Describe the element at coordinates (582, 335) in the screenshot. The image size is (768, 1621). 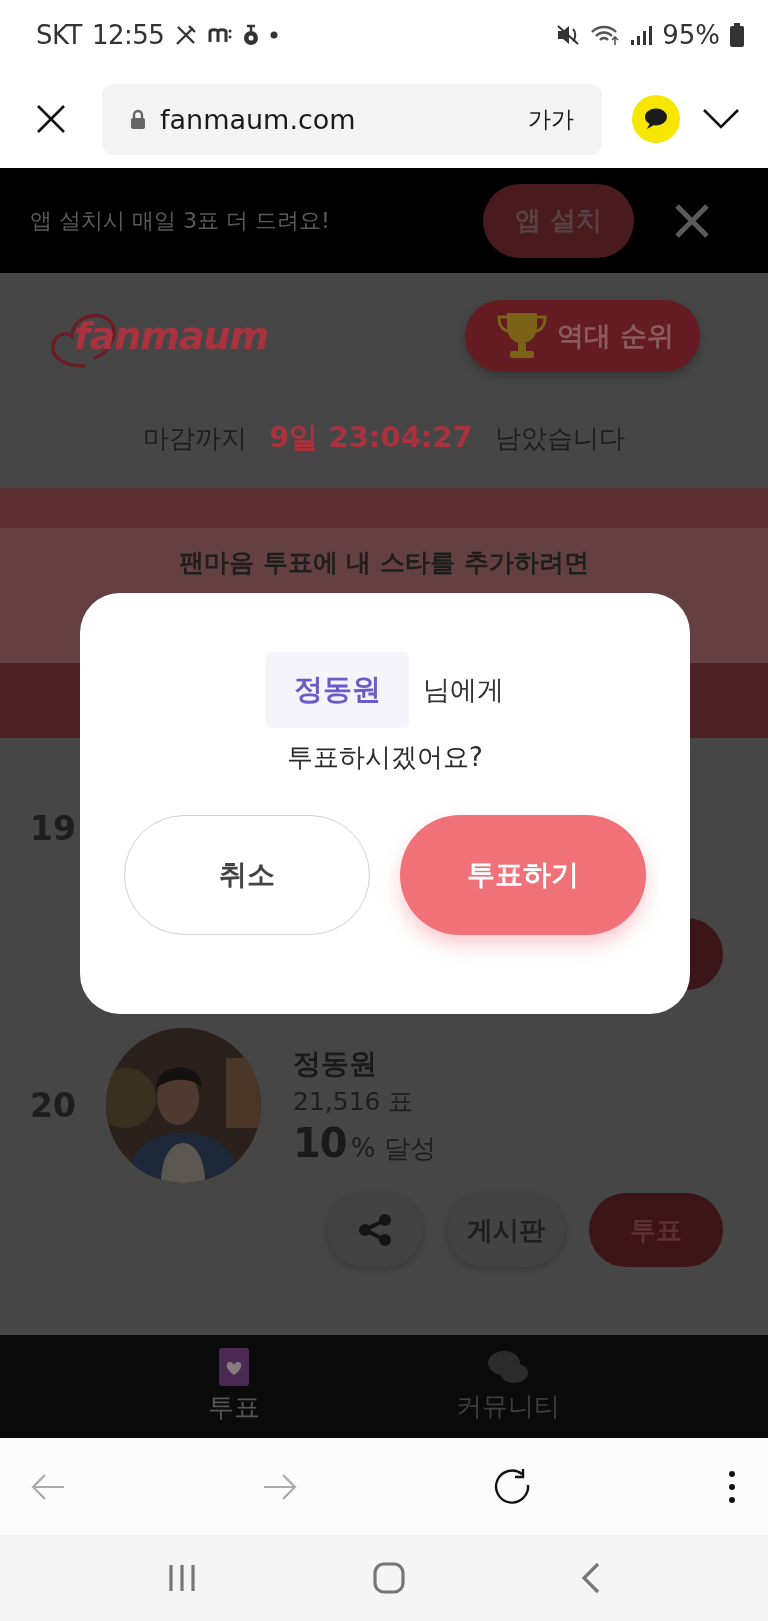
I see `all-time-ranking-button: 역대 순위` at that location.